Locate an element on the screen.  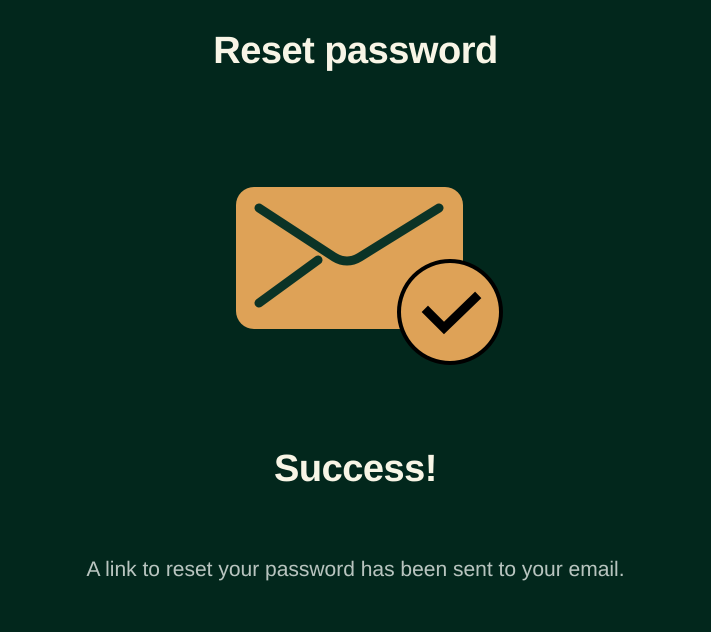
success-message: A link to reset your password has been sent to your email. is located at coordinates (355, 570).